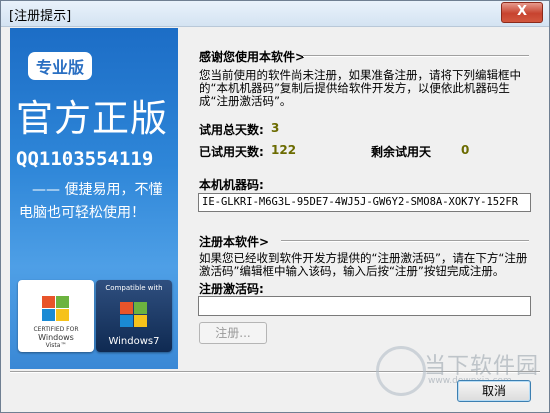  I want to click on footer-divider, so click(275, 372).